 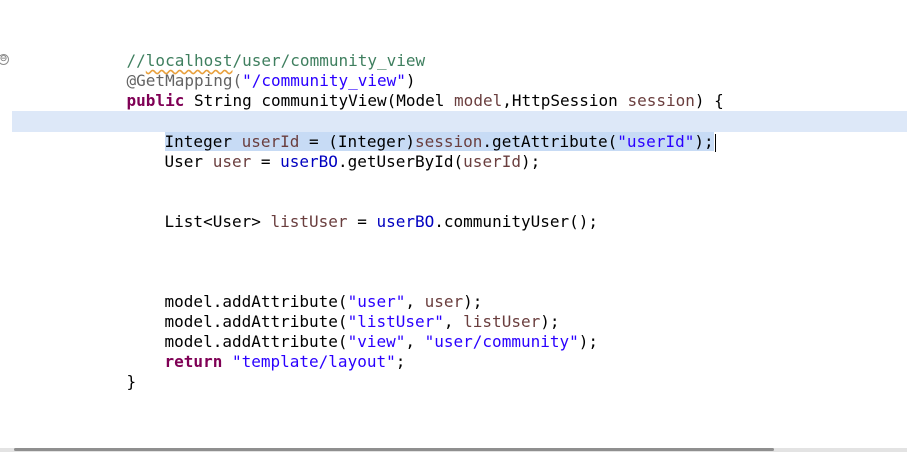 What do you see at coordinates (232, 161) in the screenshot?
I see `var-user: user` at bounding box center [232, 161].